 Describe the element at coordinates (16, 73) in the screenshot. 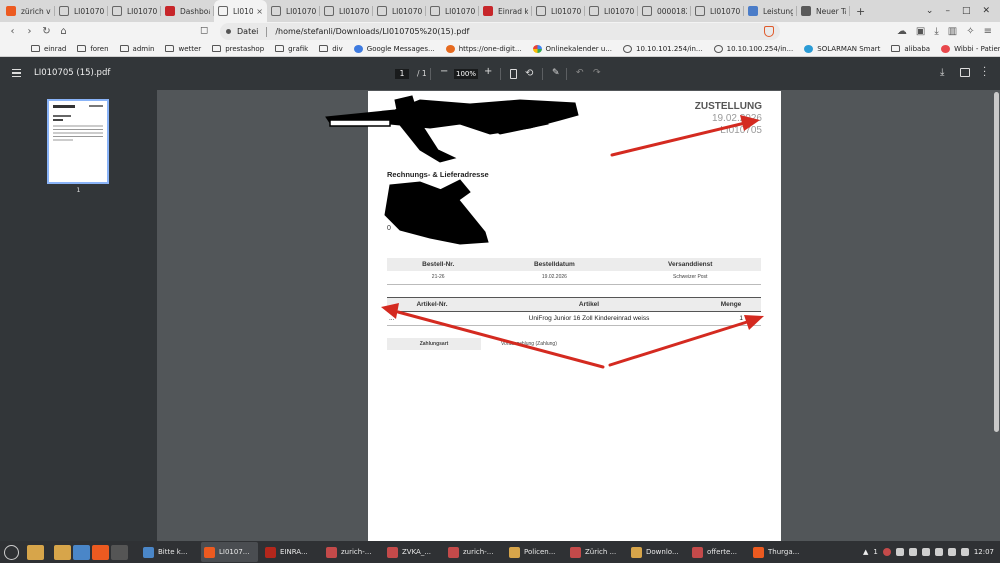

I see `hamburger-menu-icon` at that location.